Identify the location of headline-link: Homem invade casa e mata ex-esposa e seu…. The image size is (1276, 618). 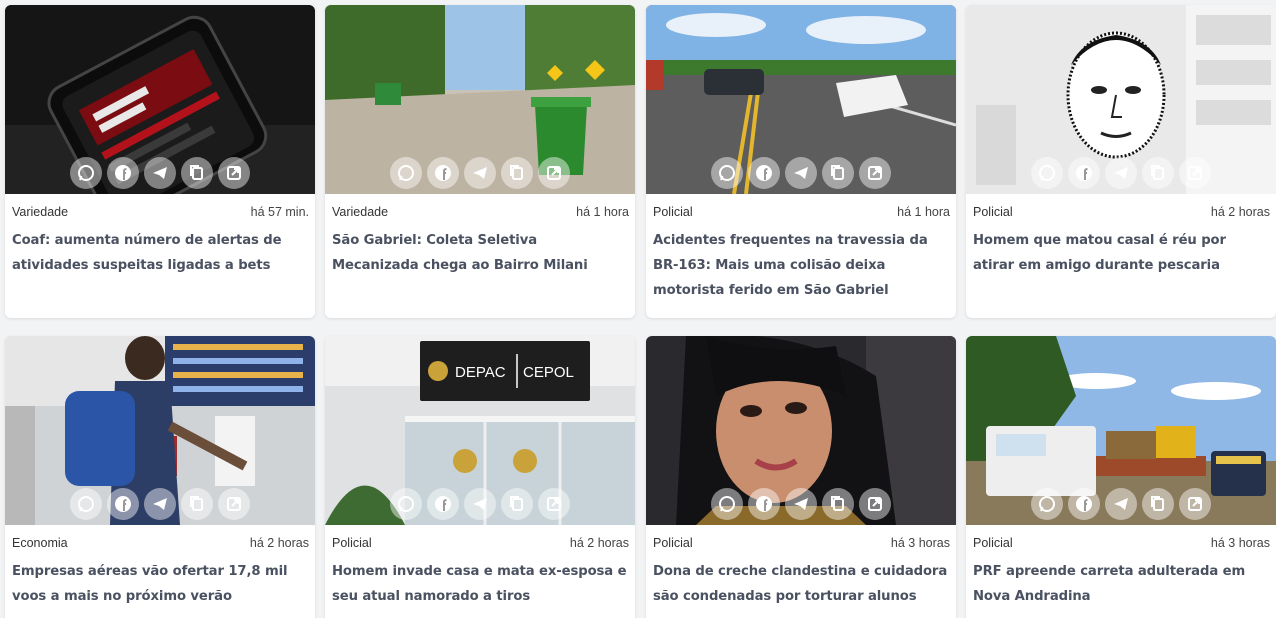
(480, 579).